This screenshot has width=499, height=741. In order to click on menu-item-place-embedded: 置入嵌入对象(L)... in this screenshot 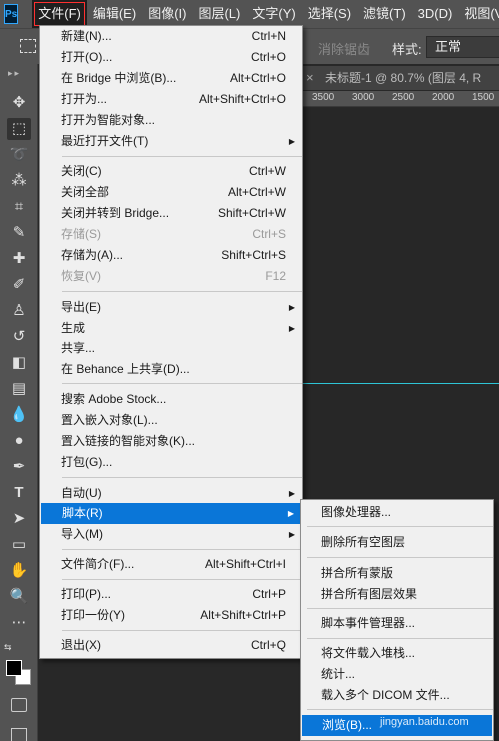, I will do `click(171, 420)`.